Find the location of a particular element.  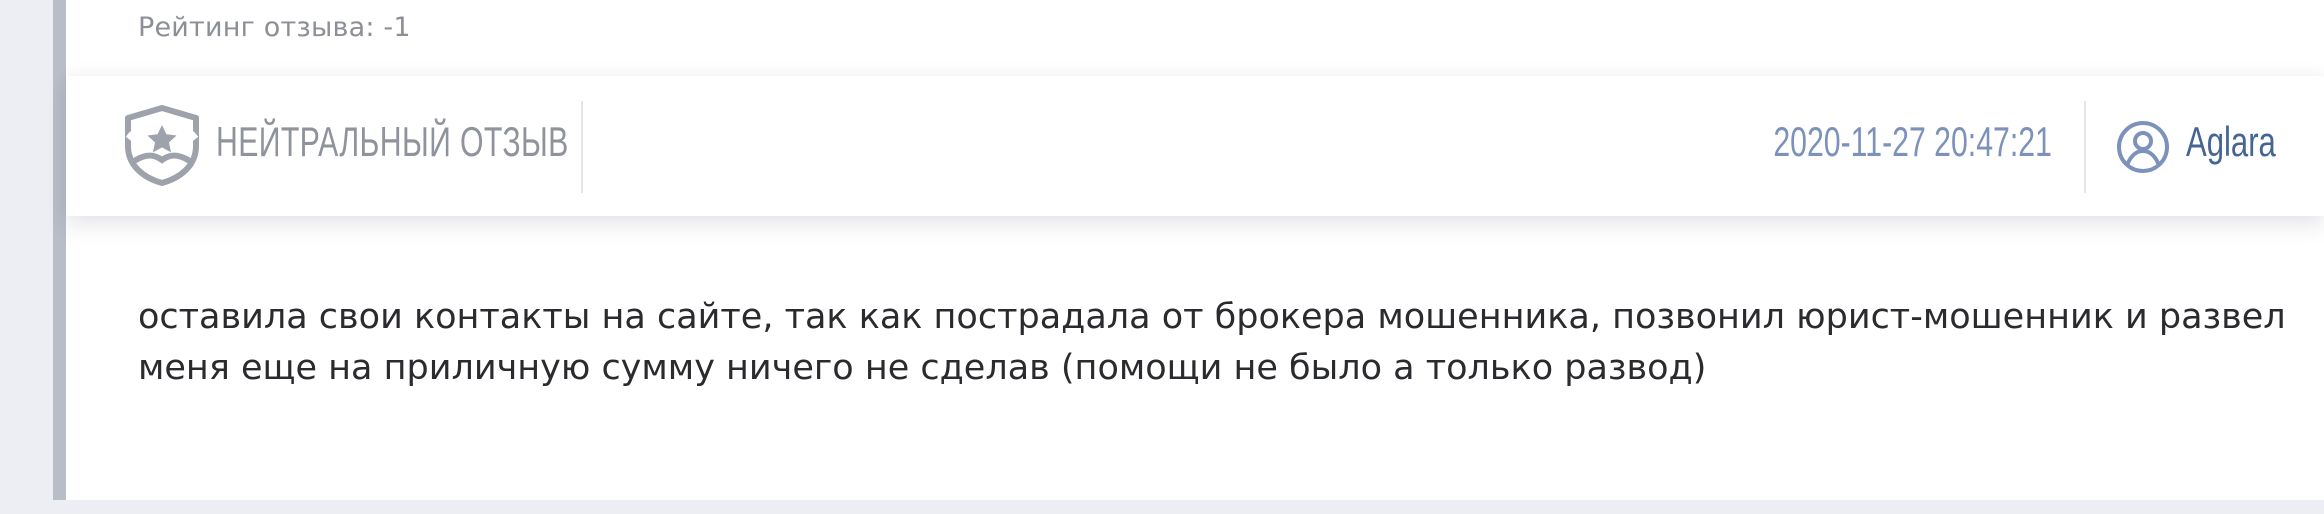

review-author: Aglara is located at coordinates (2231, 142).